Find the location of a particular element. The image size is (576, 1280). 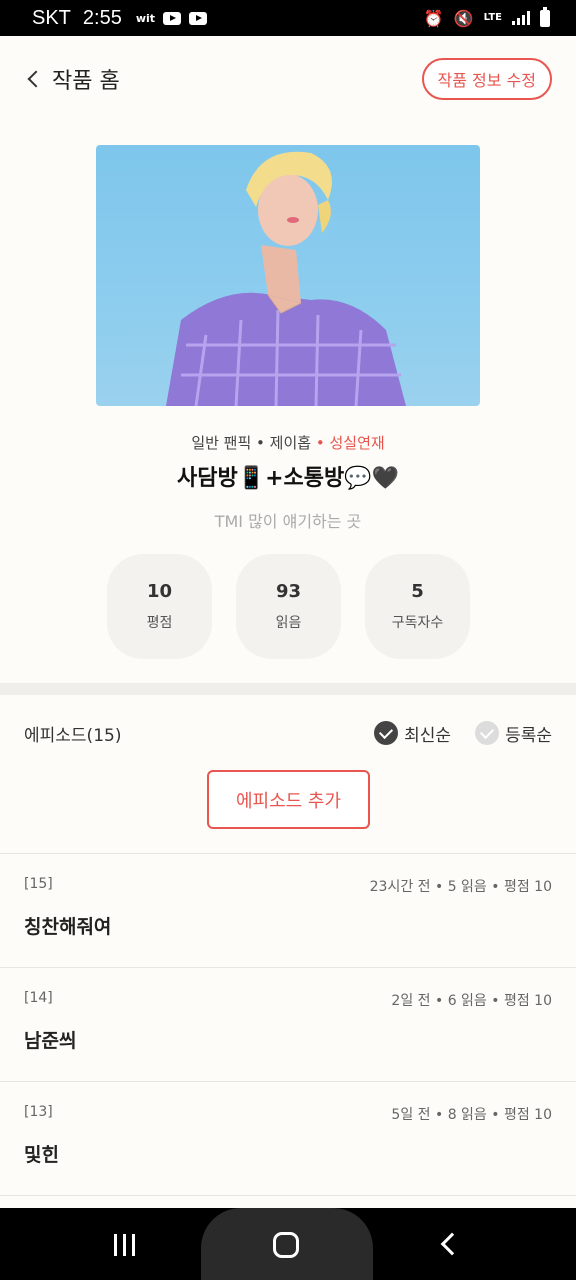

stats-row: 10 평점 93 읽음 5 구독자수 is located at coordinates (288, 606).